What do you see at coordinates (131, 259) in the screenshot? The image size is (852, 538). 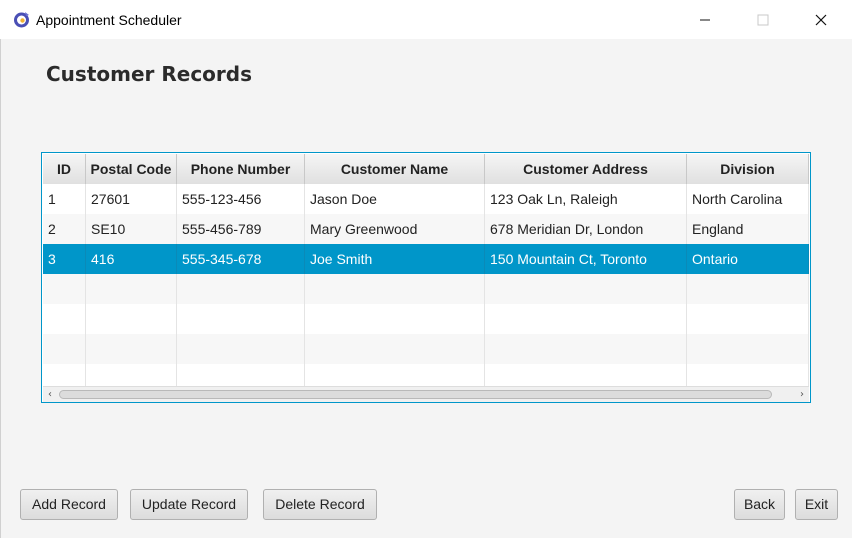 I see `cell-postal-code: 416` at bounding box center [131, 259].